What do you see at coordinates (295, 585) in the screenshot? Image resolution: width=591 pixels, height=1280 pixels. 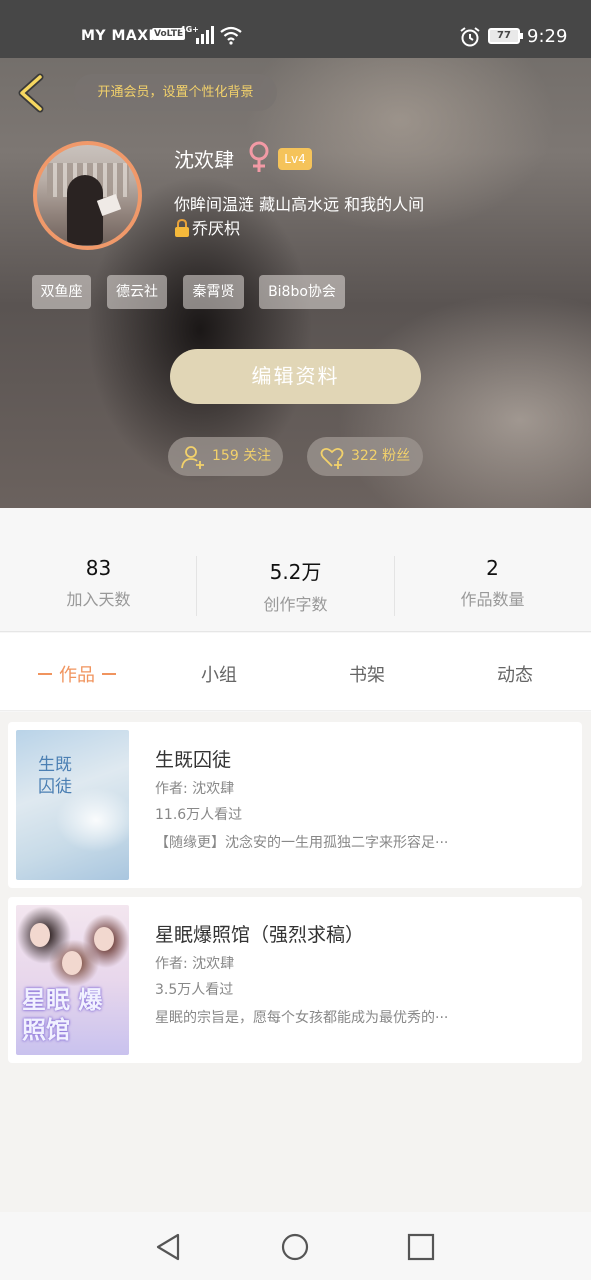 I see `stat-word-count: 5.2万 创作字数` at bounding box center [295, 585].